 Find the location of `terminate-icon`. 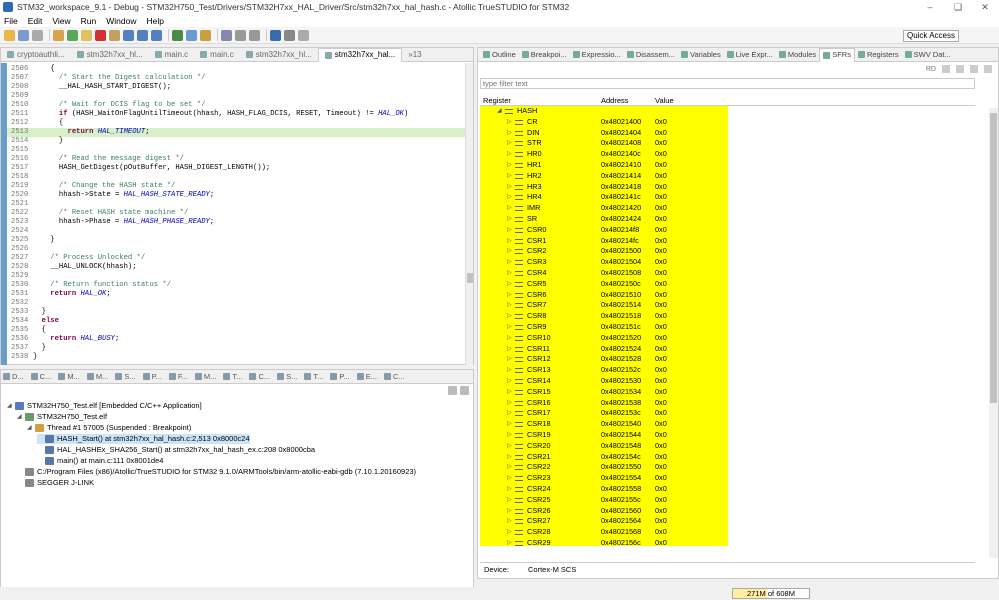

terminate-icon is located at coordinates (100, 35).